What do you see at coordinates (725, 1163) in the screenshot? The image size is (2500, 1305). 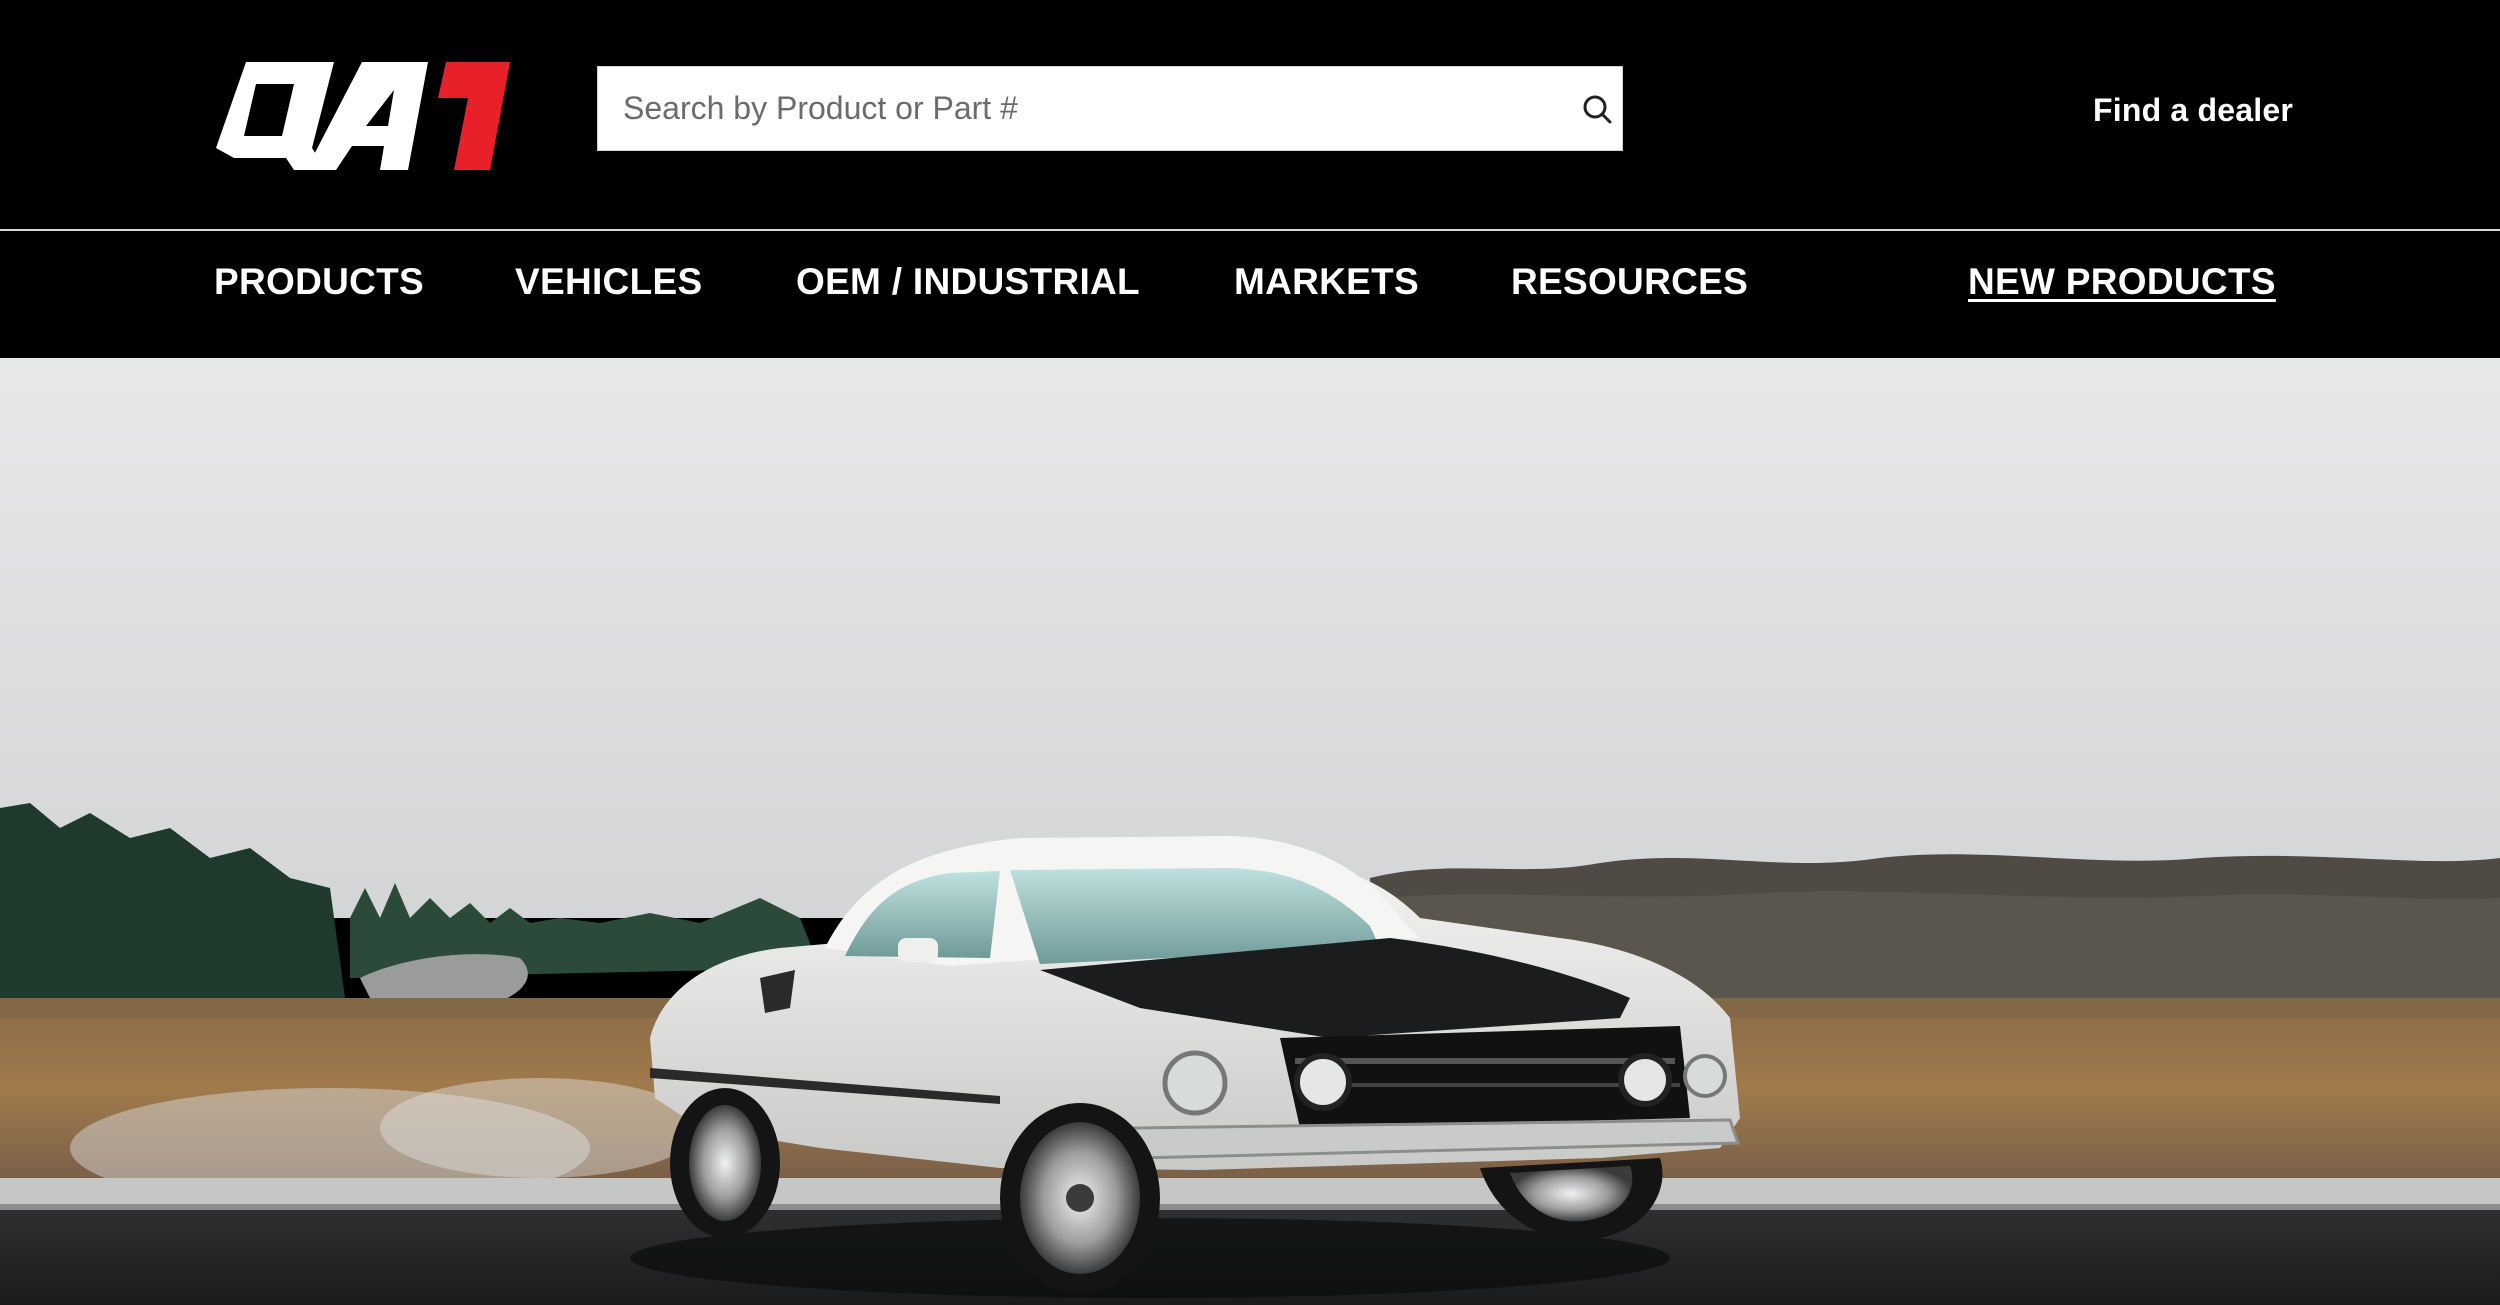 I see `rear-wheel` at bounding box center [725, 1163].